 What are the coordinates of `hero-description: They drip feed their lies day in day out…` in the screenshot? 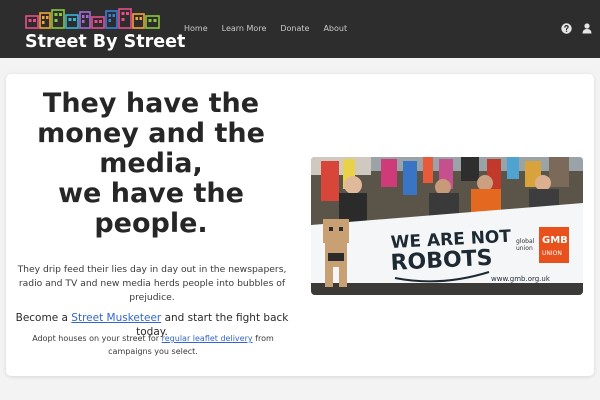 It's located at (152, 283).